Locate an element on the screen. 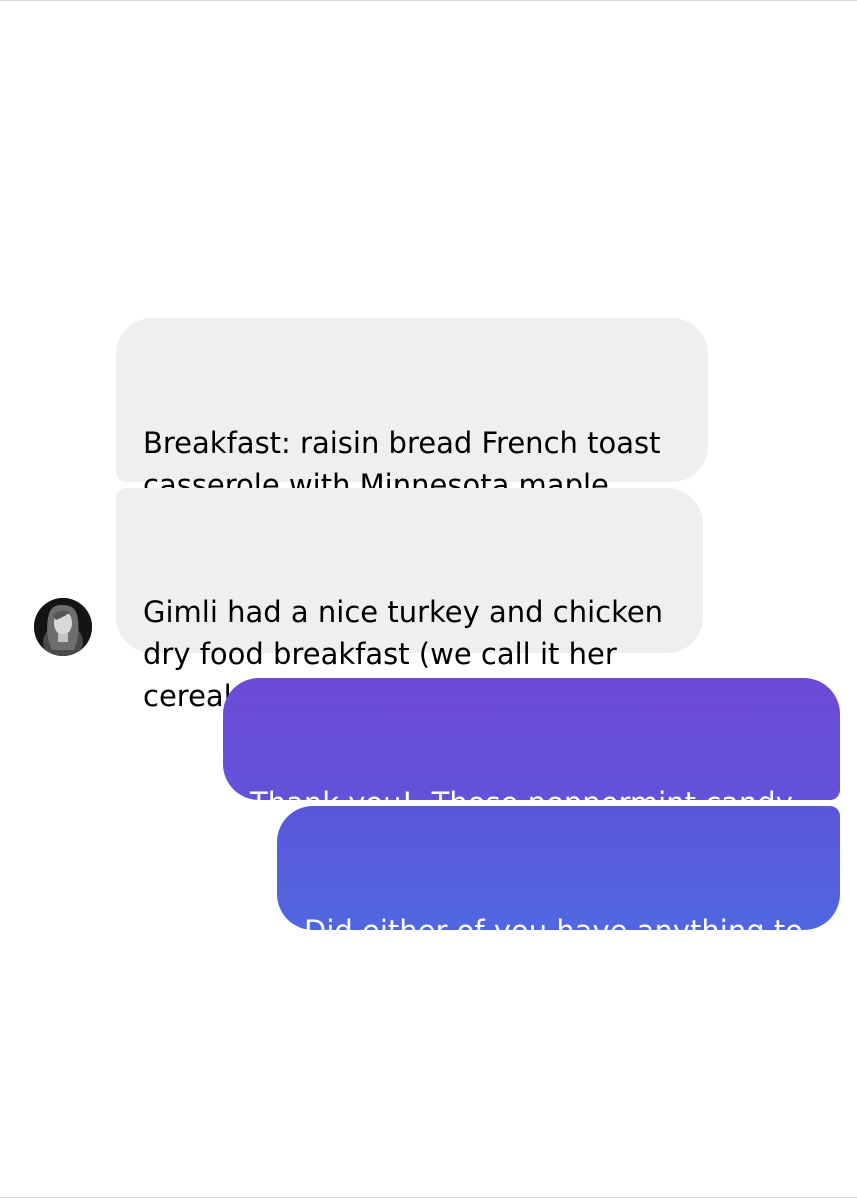  top-divider is located at coordinates (428, 0).